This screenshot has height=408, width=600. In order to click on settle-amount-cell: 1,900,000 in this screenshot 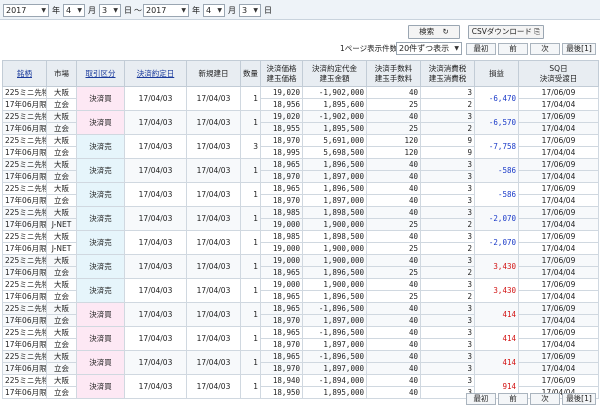, I will do `click(334, 260)`.